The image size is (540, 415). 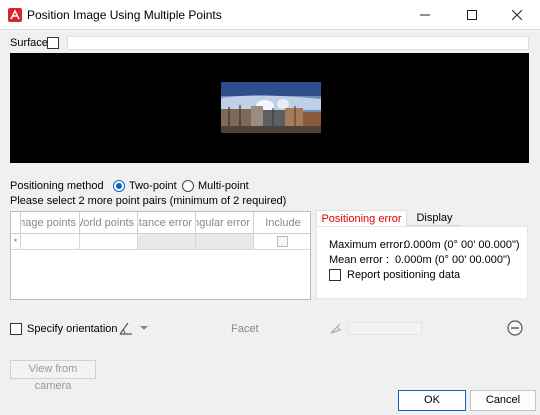 I want to click on cell-image-points, so click(x=50, y=242).